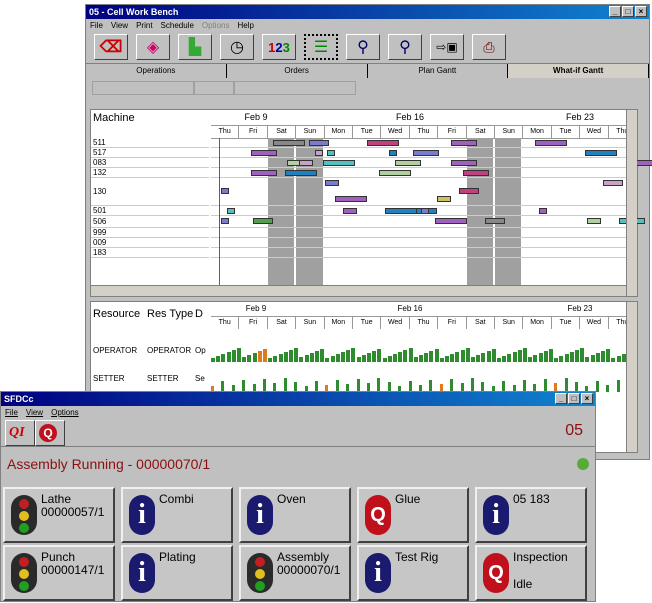 This screenshot has height=603, width=652. I want to click on machine-row-label: 083, so click(150, 163).